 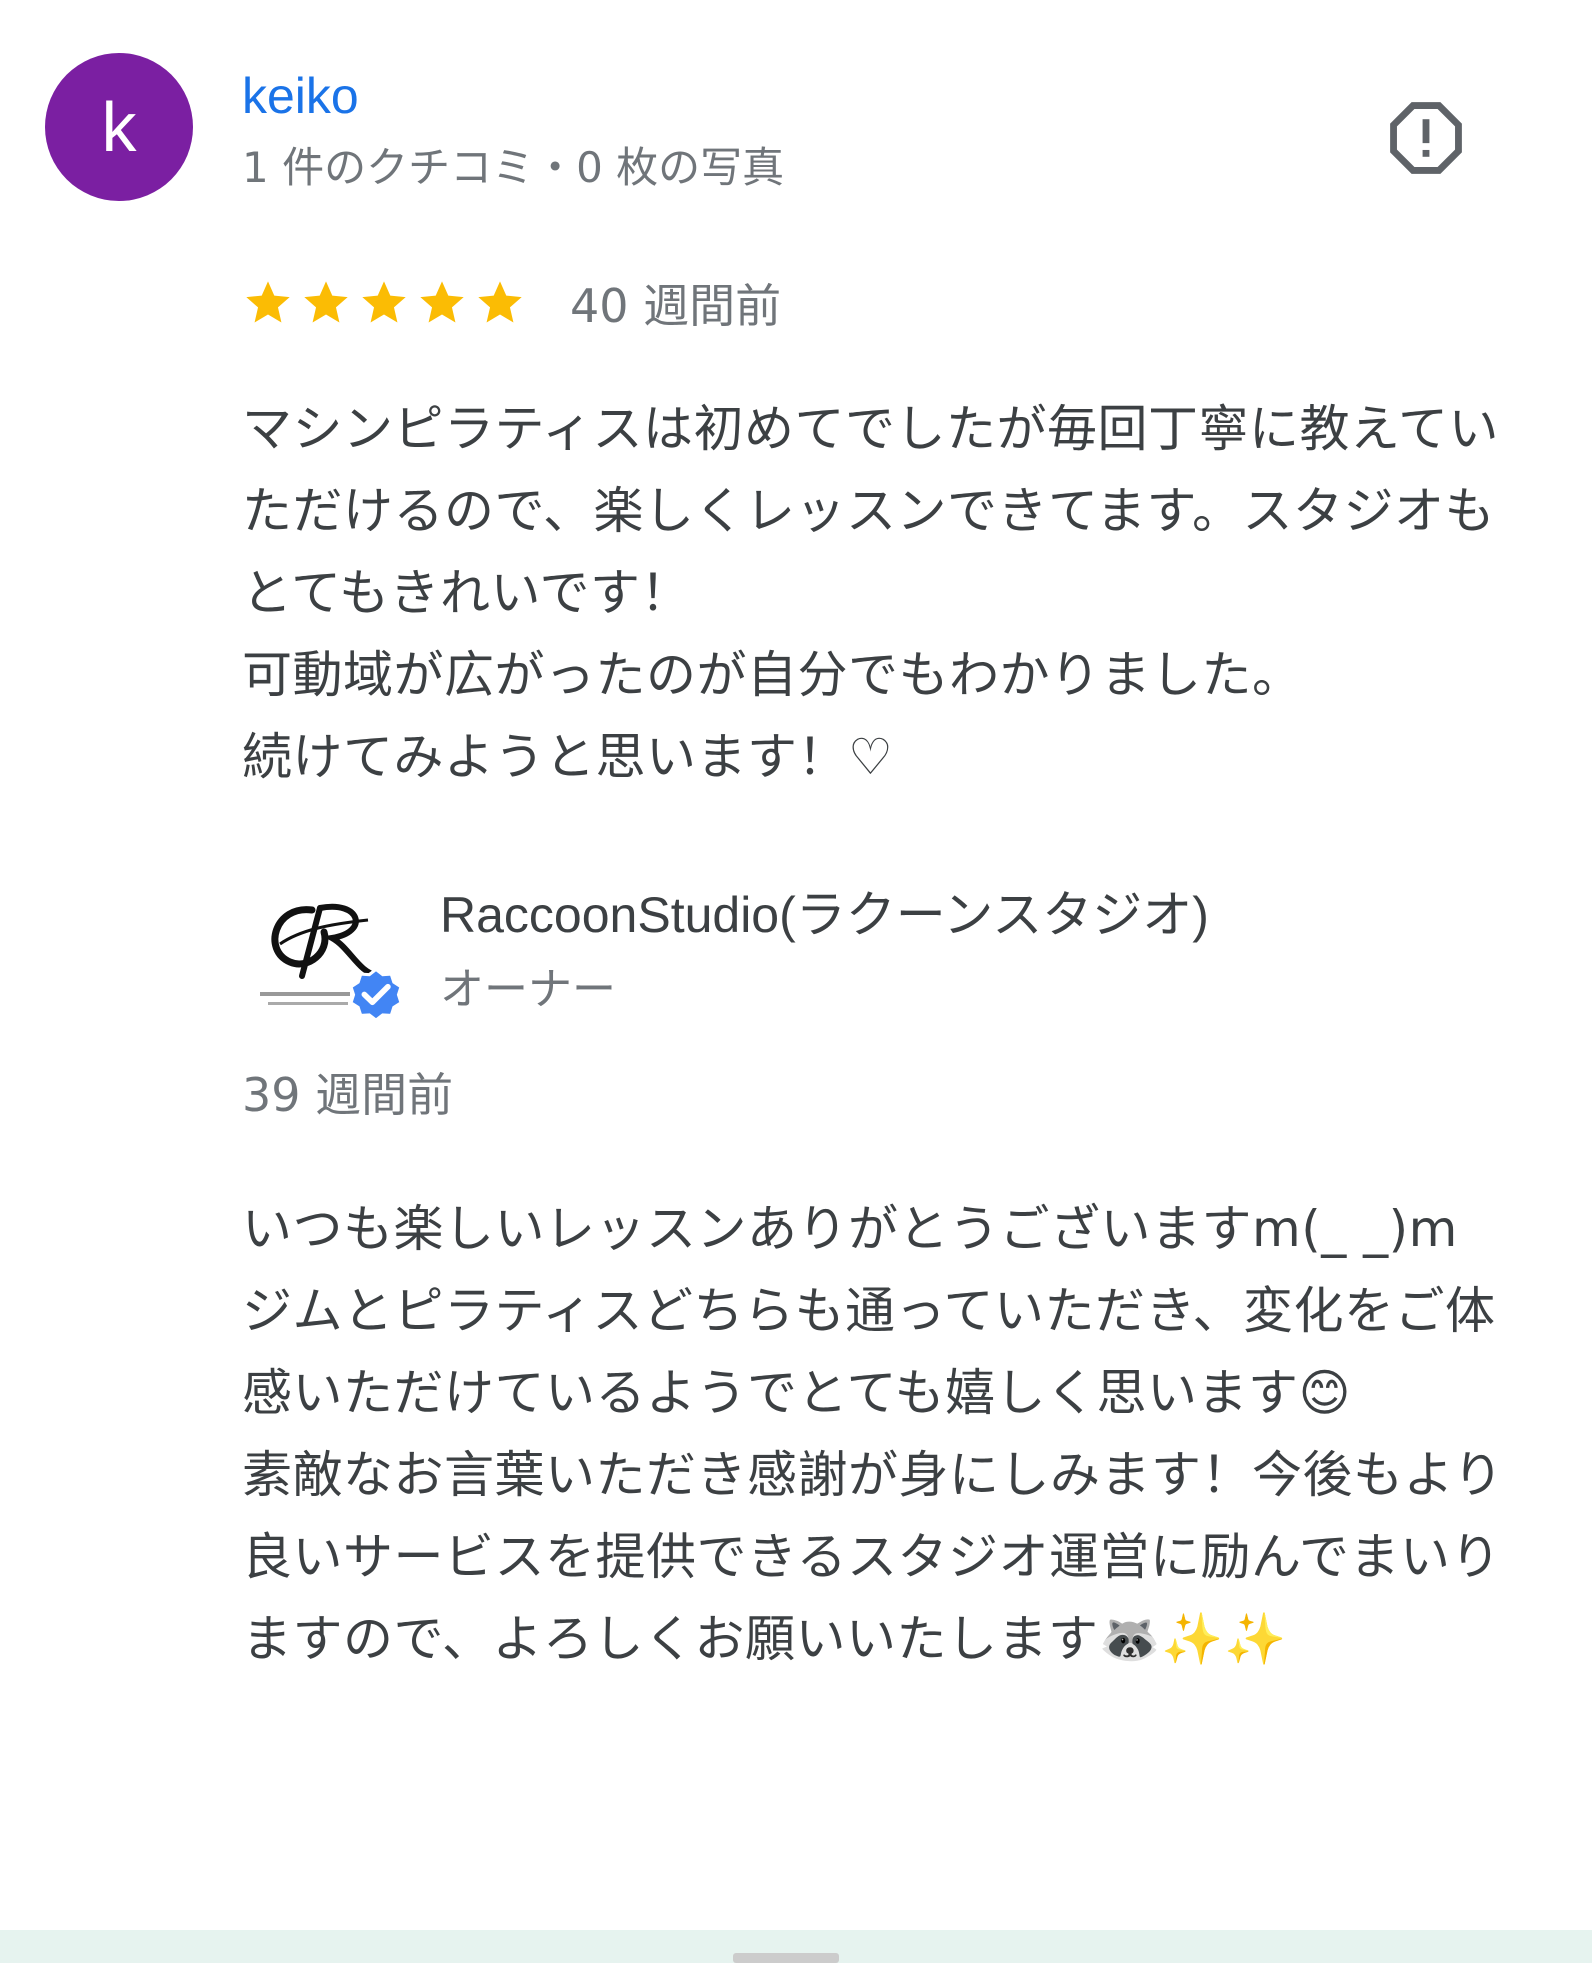 What do you see at coordinates (376, 995) in the screenshot?
I see `verified-badge-icon` at bounding box center [376, 995].